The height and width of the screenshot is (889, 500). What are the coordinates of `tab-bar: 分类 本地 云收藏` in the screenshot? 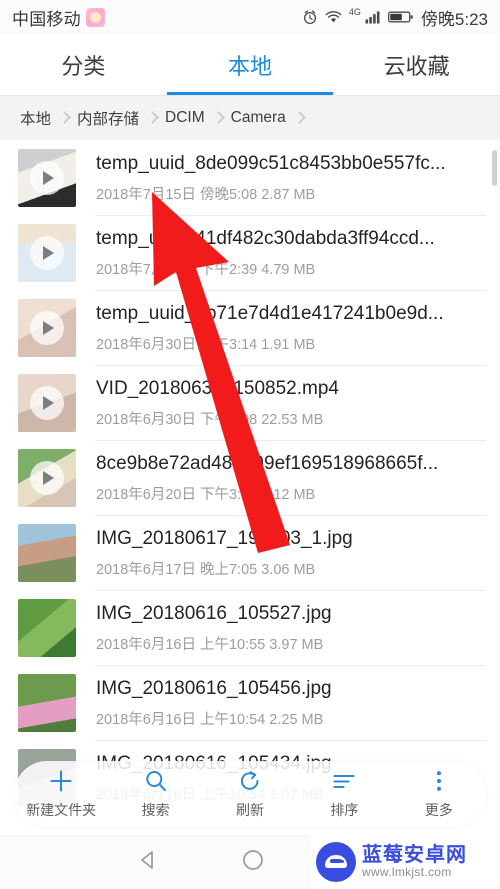 It's located at (250, 65).